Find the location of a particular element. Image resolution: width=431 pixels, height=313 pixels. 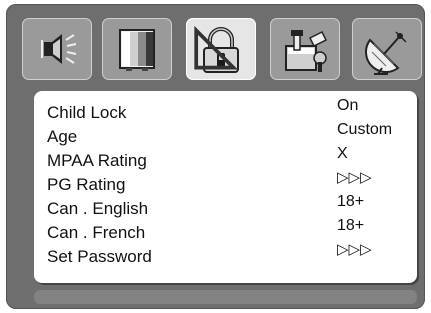

tab-video is located at coordinates (137, 49).